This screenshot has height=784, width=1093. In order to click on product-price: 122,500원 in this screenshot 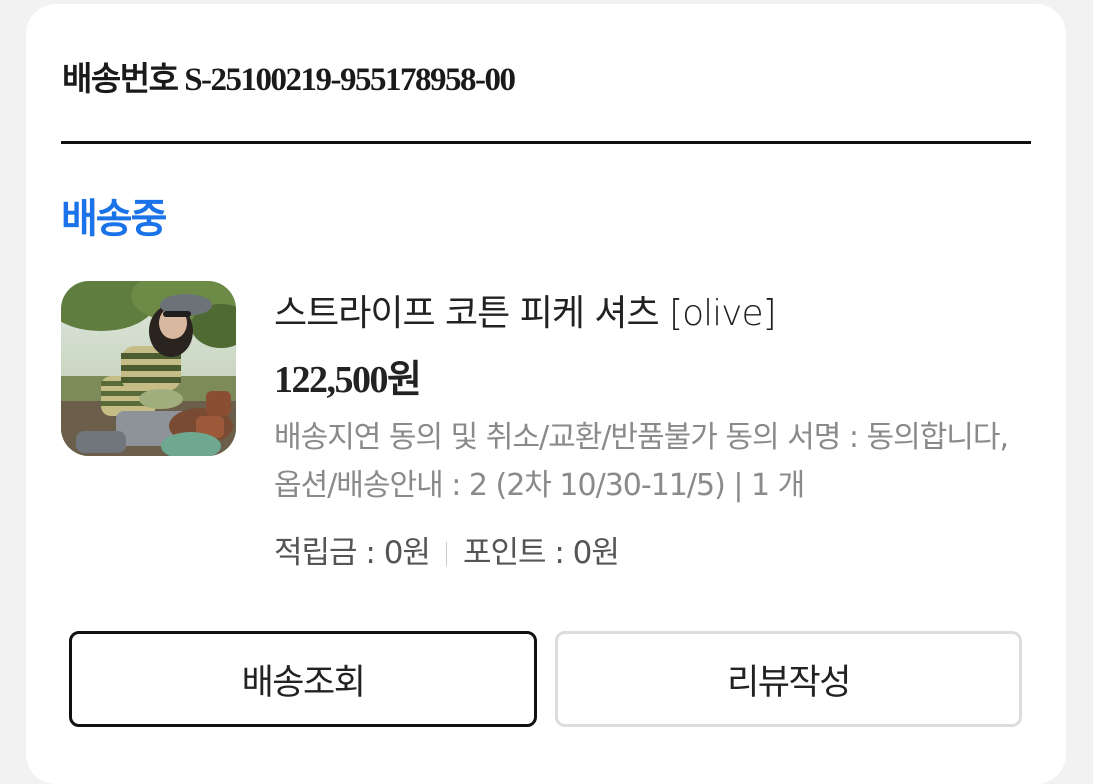, I will do `click(348, 380)`.